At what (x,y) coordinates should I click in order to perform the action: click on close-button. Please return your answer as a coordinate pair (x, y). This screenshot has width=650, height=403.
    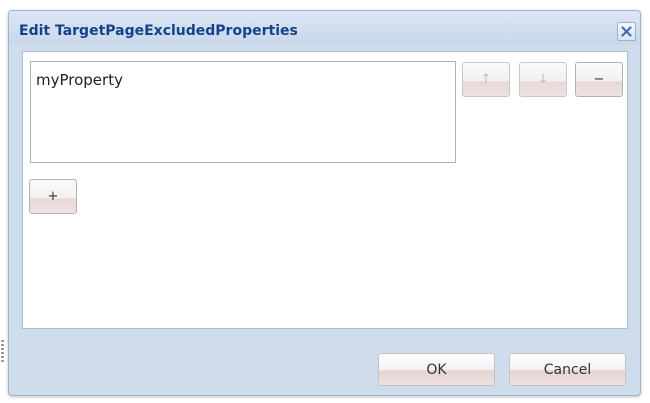
    Looking at the image, I should click on (626, 31).